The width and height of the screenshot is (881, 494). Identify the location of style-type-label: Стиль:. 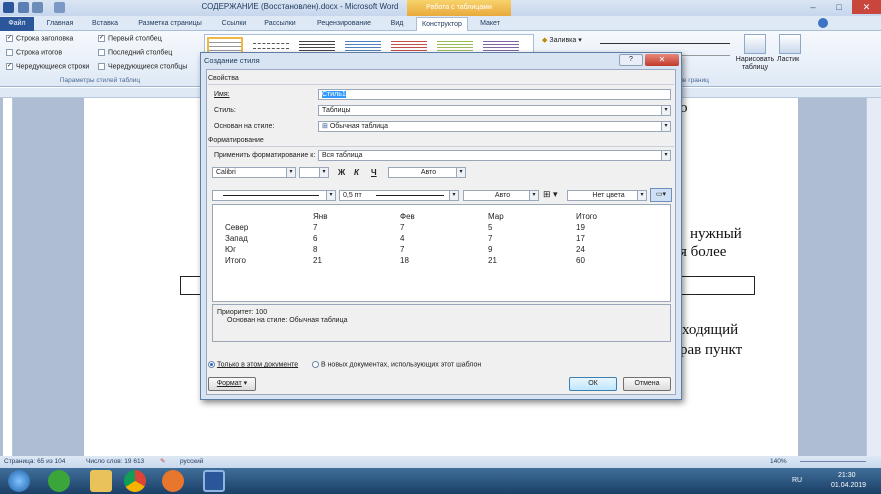
(225, 110).